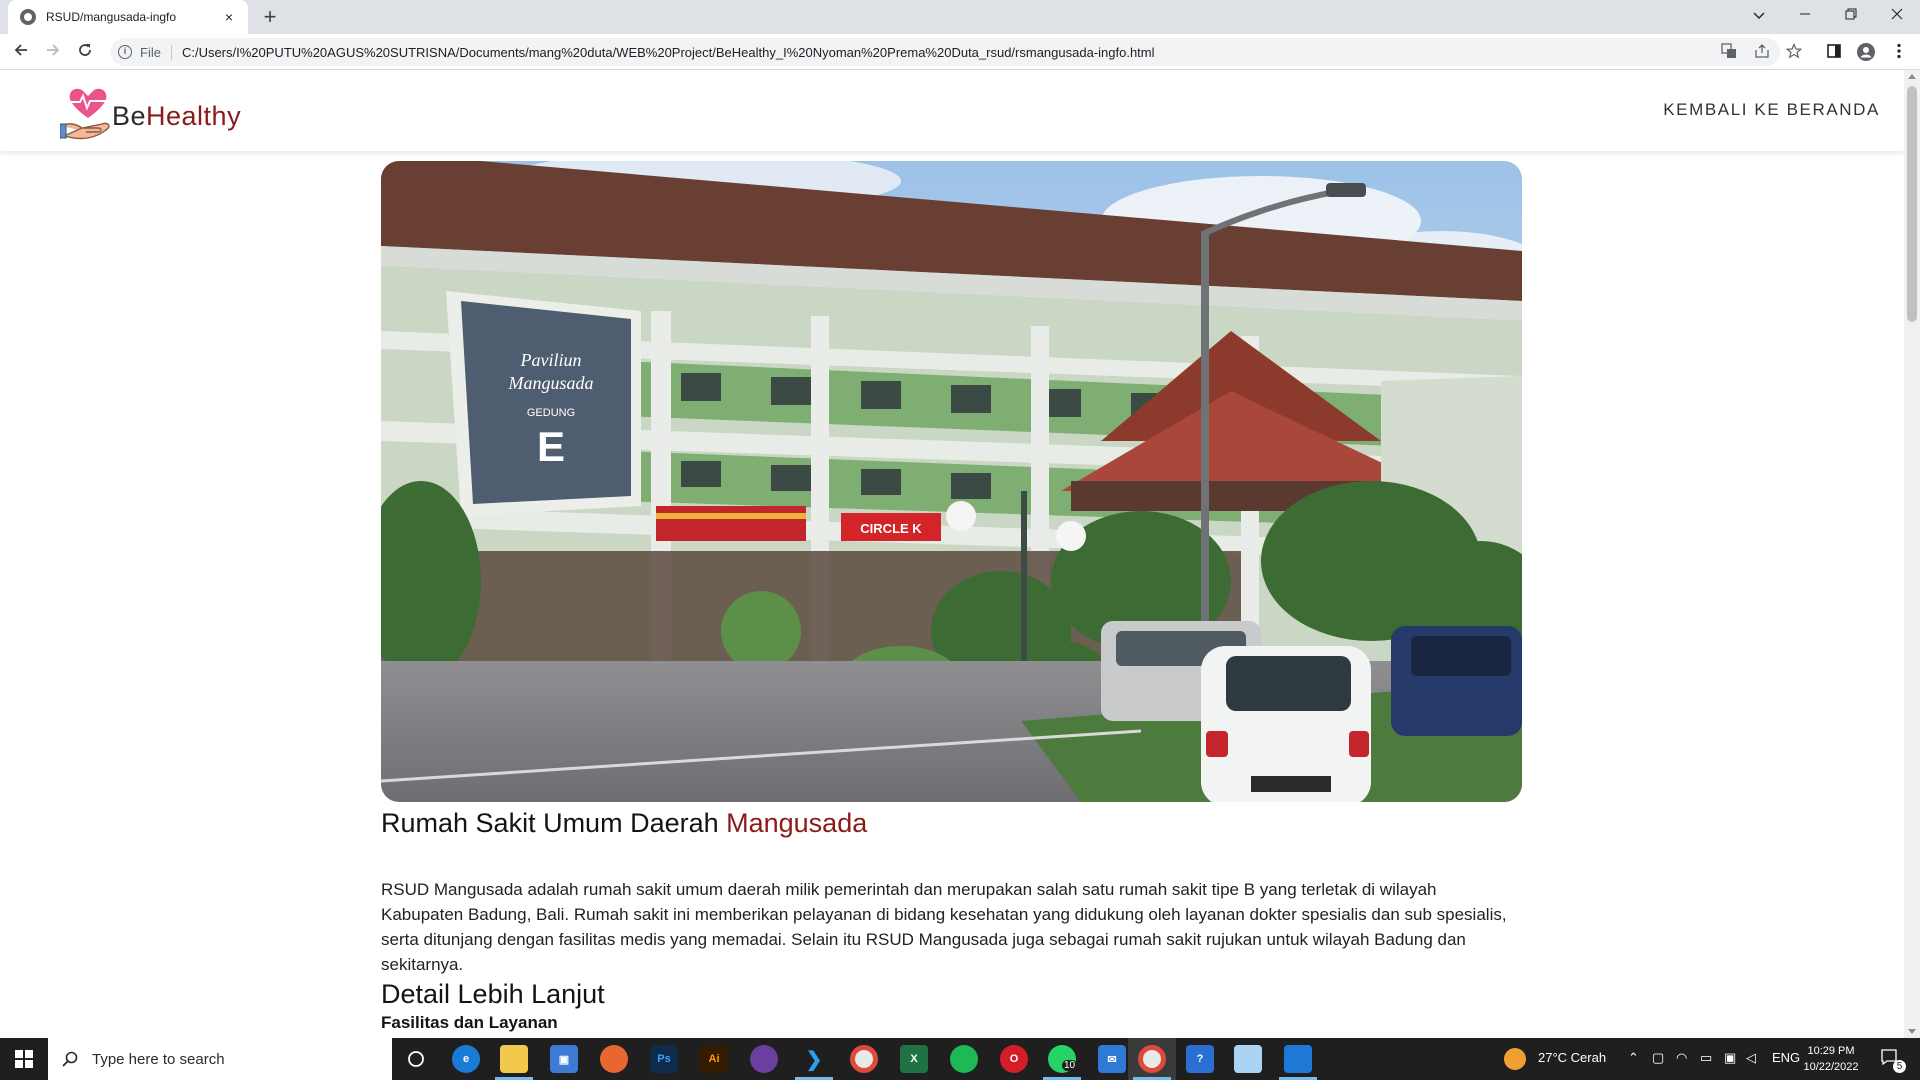 This screenshot has height=1080, width=1920. Describe the element at coordinates (129, 115) in the screenshot. I see `logo-text-be: Be` at that location.